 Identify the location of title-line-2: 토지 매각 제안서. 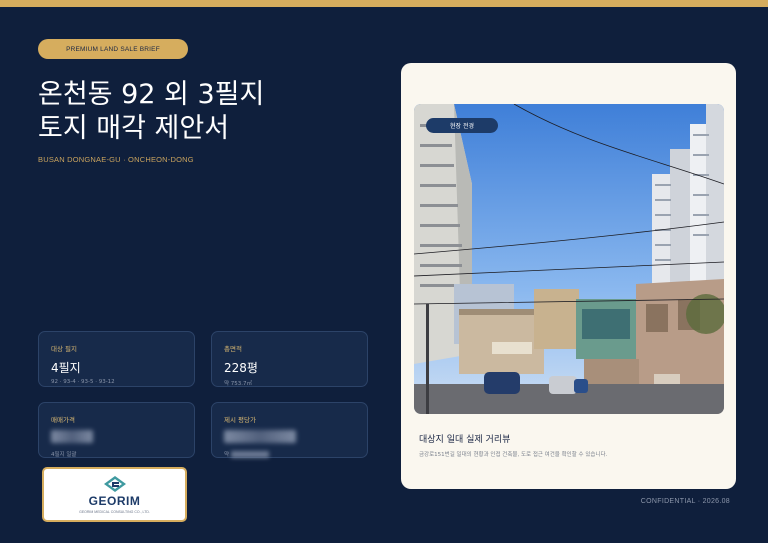
(134, 128).